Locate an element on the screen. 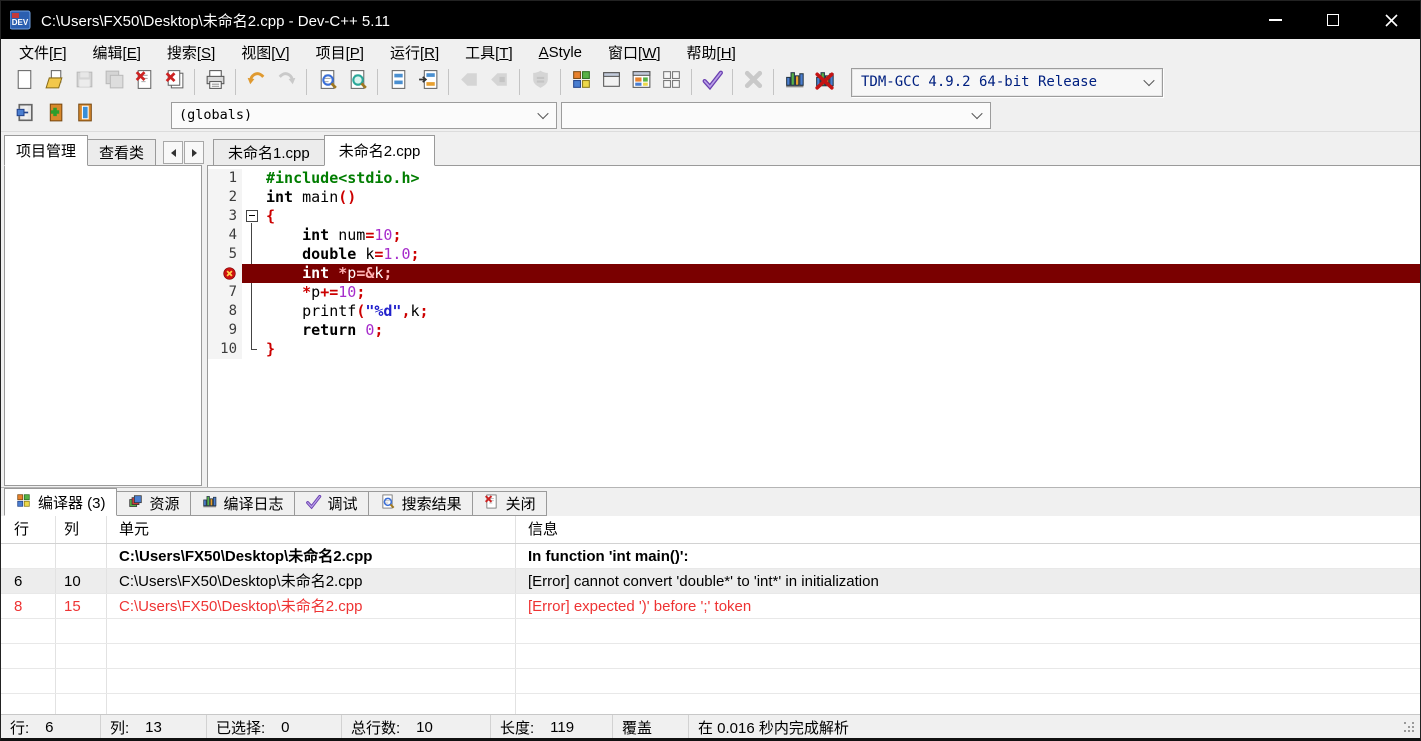 The width and height of the screenshot is (1421, 741). code-text: double k=1.0; is located at coordinates (841, 254).